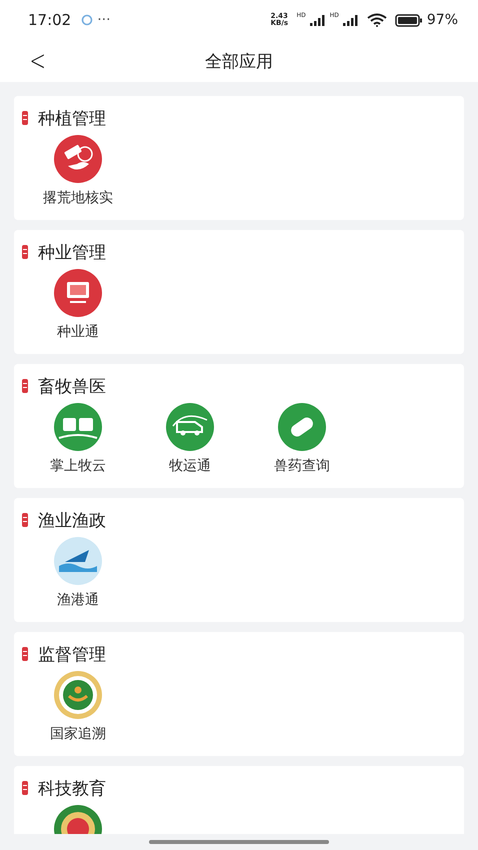 The height and width of the screenshot is (850, 478). I want to click on monitor-icon, so click(78, 293).